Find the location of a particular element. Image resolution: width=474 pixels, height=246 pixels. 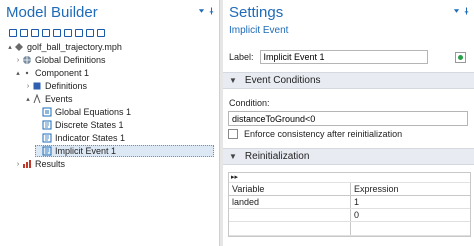

event-conditions-section: ▼ Event Conditions is located at coordinates (348, 80).